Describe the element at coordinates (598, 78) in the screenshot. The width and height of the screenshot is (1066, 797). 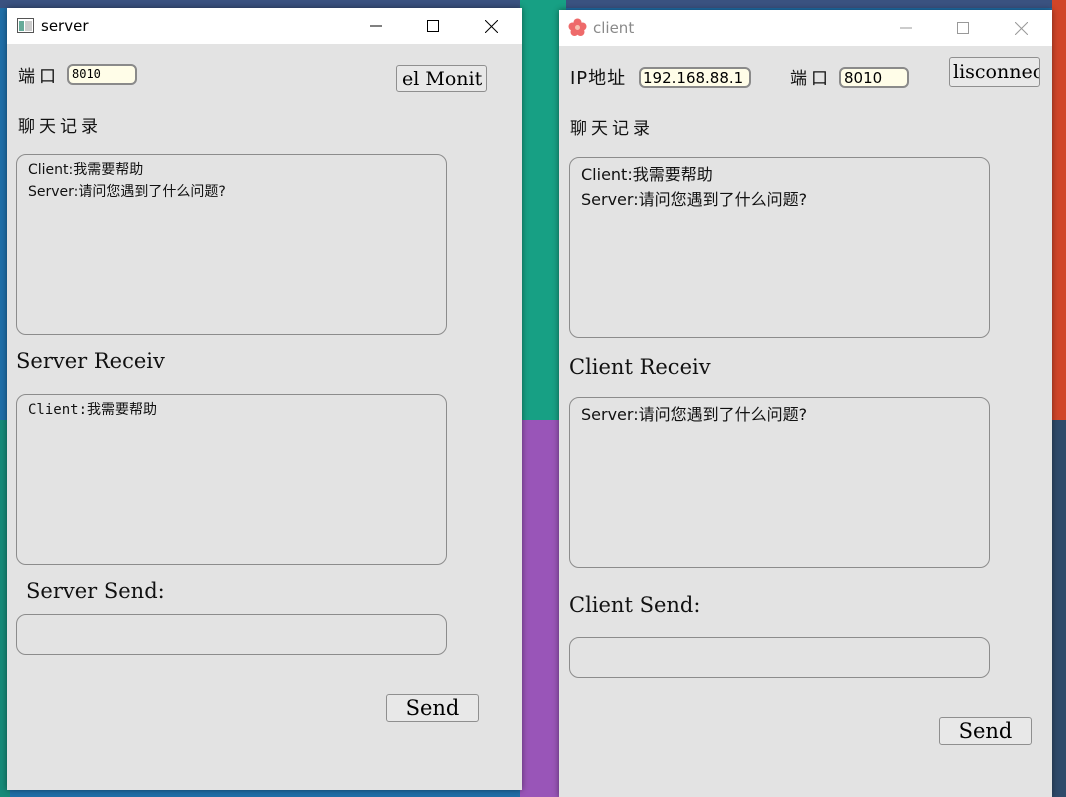
I see `ip-label: IP地址` at that location.